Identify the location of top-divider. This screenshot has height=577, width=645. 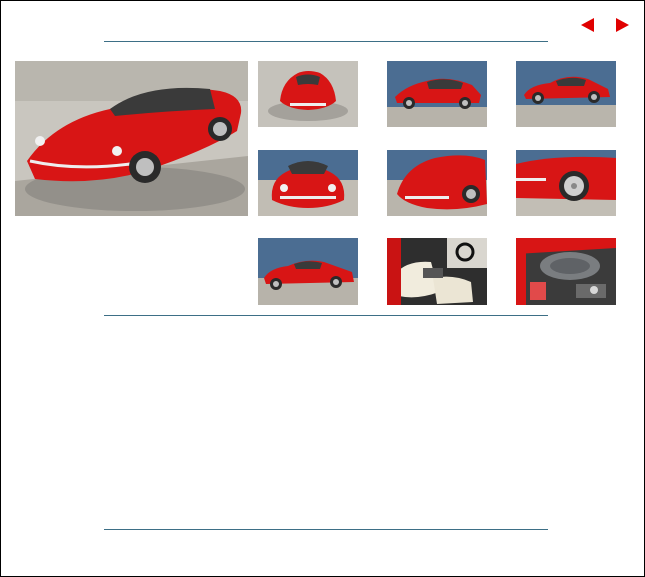
(326, 41).